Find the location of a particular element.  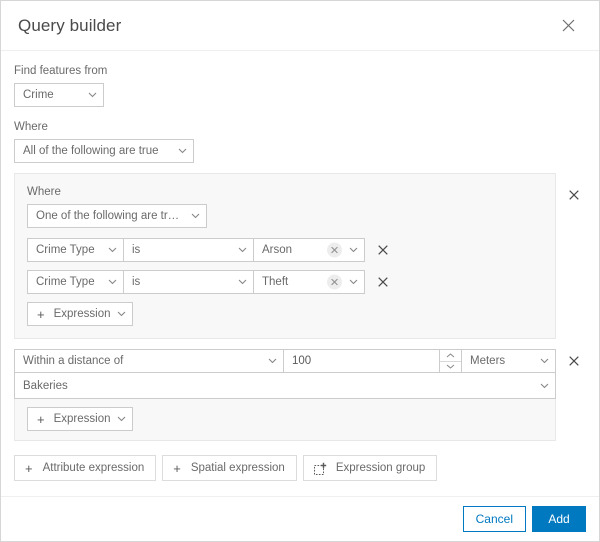

spatial-target-select: Bakeries is located at coordinates (285, 385).